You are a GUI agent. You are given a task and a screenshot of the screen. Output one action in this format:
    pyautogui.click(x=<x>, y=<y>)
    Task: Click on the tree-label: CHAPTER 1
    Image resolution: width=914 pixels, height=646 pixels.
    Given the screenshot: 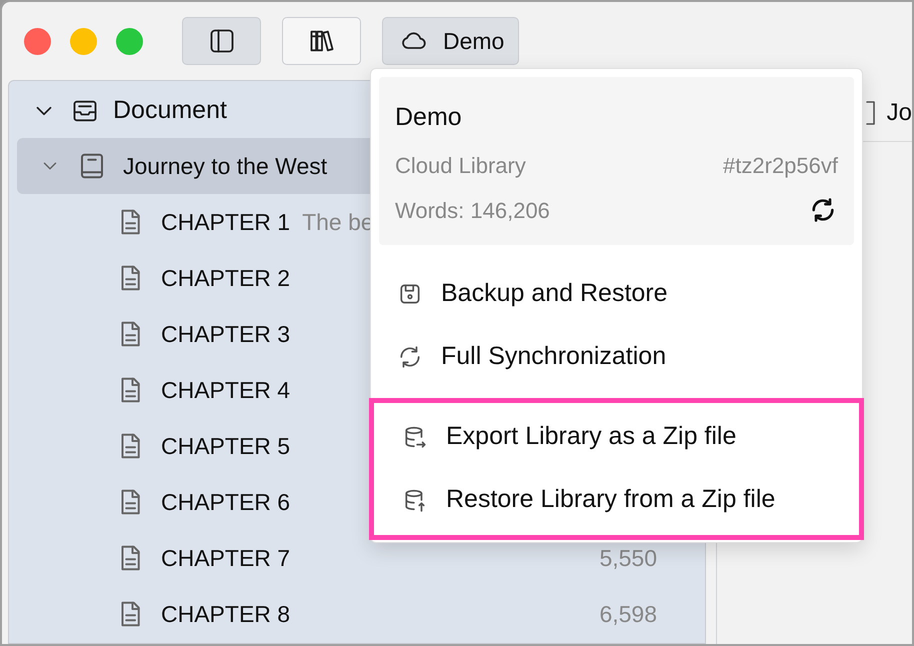 What is the action you would take?
    pyautogui.click(x=225, y=222)
    